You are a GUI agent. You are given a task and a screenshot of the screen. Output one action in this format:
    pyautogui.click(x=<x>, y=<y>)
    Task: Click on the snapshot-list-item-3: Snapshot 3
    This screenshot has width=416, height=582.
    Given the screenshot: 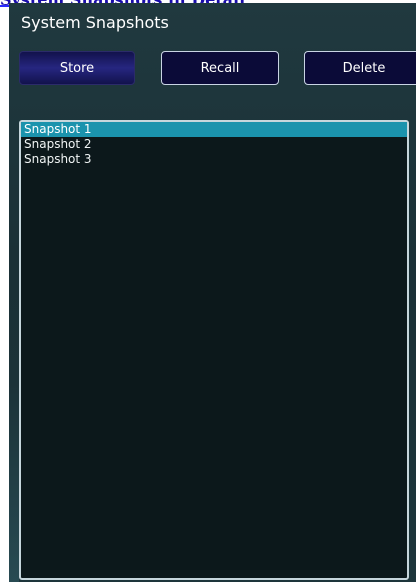 What is the action you would take?
    pyautogui.click(x=214, y=159)
    